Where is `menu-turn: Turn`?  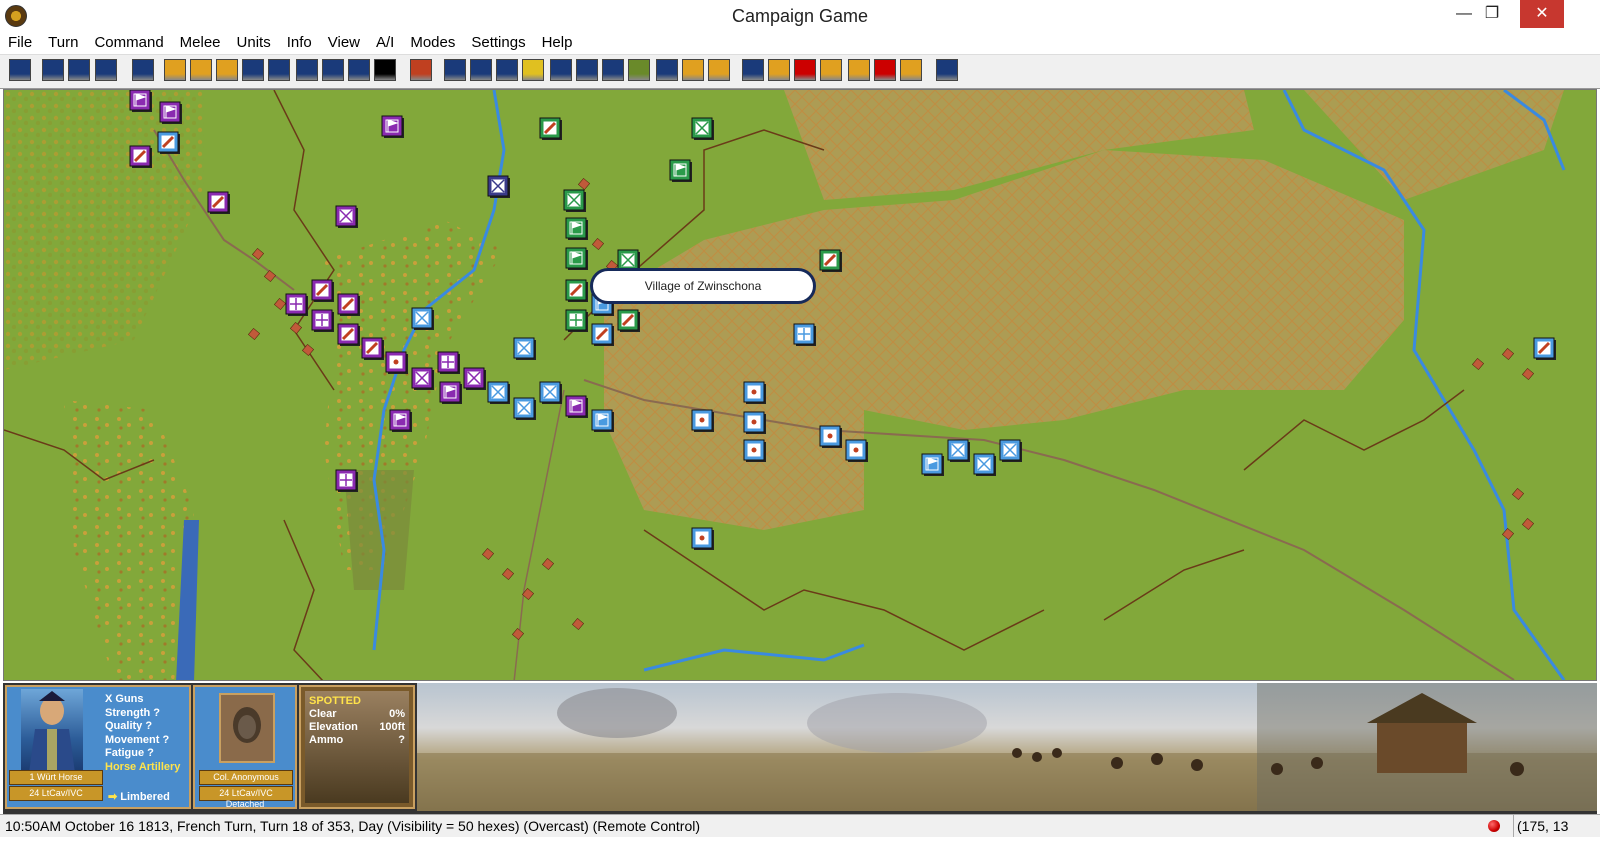
menu-turn: Turn is located at coordinates (63, 43).